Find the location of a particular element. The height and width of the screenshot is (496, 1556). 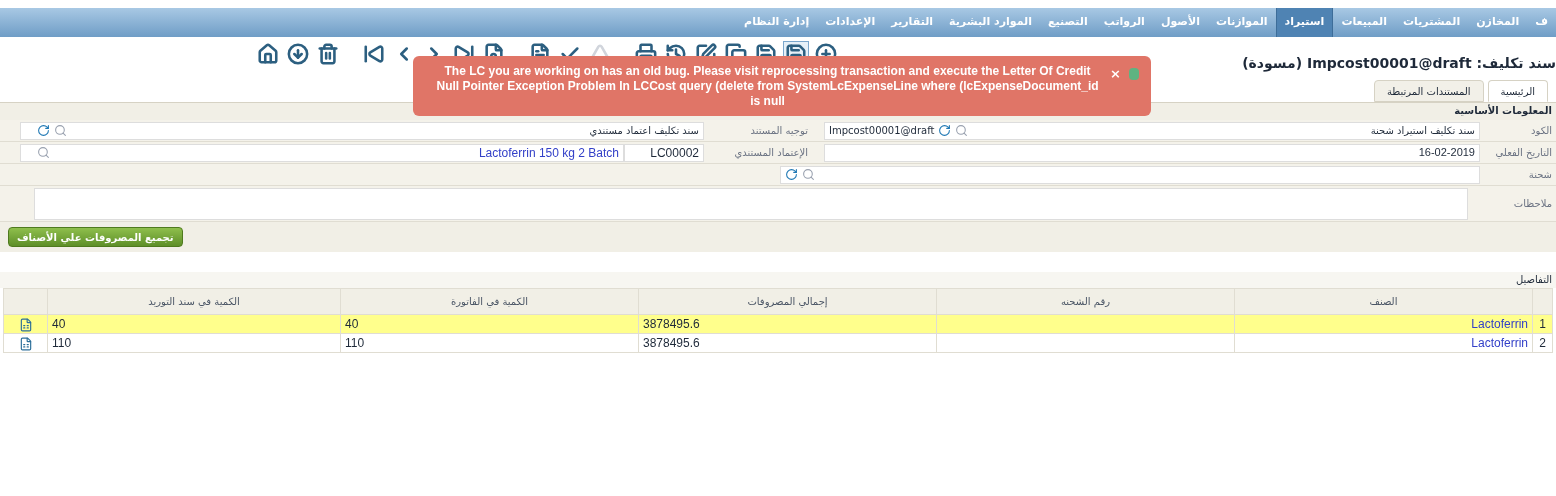

field-value: سند تكليف استيراد شحنة is located at coordinates (1422, 131).